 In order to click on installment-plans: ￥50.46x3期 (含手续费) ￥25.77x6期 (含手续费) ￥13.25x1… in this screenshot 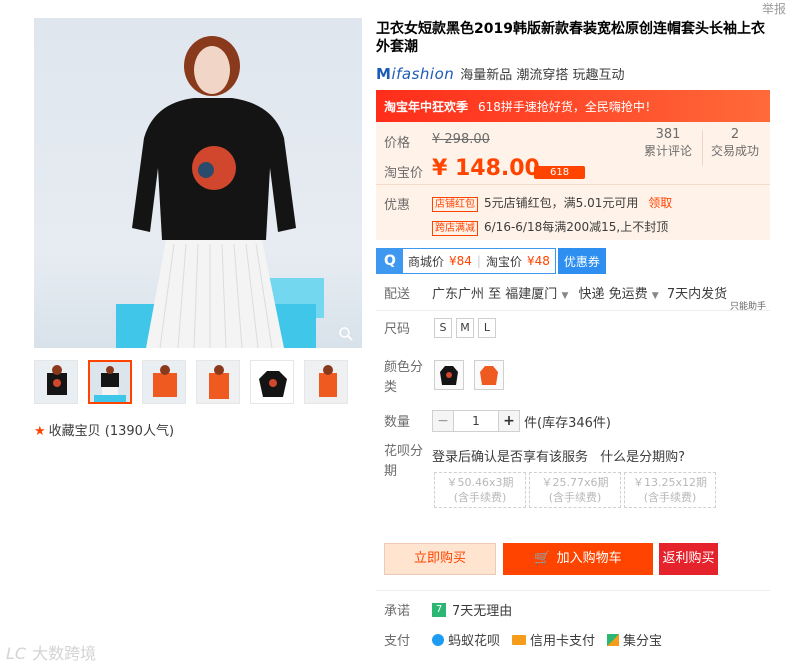, I will do `click(576, 490)`.